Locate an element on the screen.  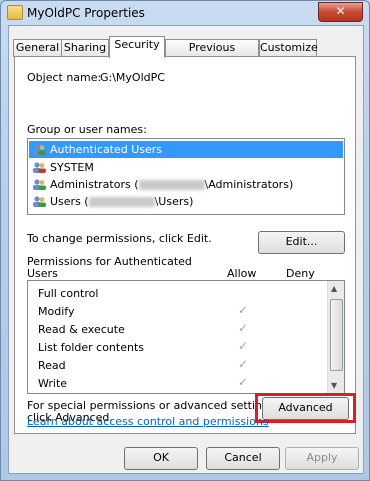
permission-name: Read is located at coordinates (52, 365).